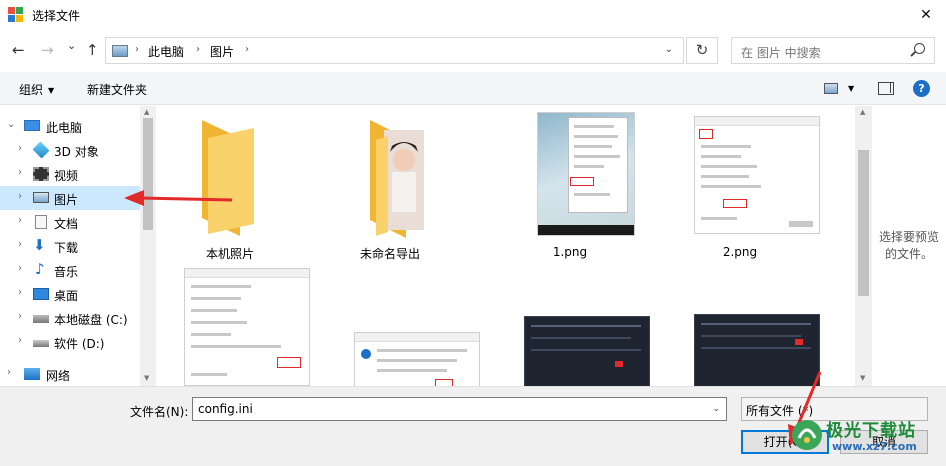 This screenshot has width=946, height=466. Describe the element at coordinates (41, 197) in the screenshot. I see `pictures-icon` at that location.